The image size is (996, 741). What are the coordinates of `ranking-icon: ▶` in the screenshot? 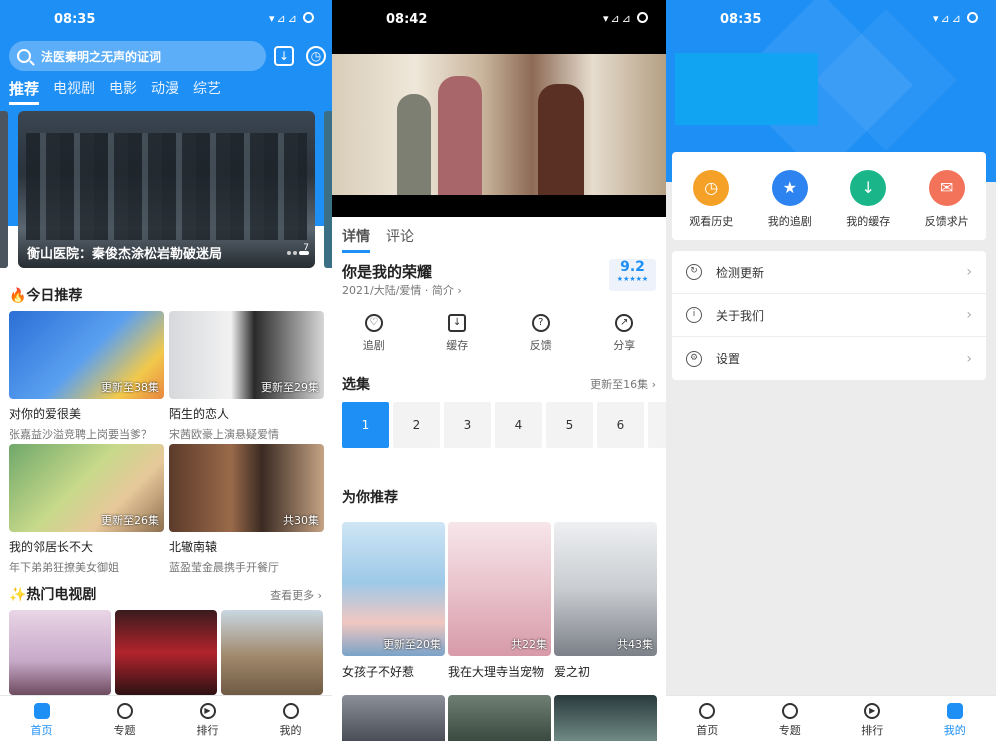 It's located at (207, 711).